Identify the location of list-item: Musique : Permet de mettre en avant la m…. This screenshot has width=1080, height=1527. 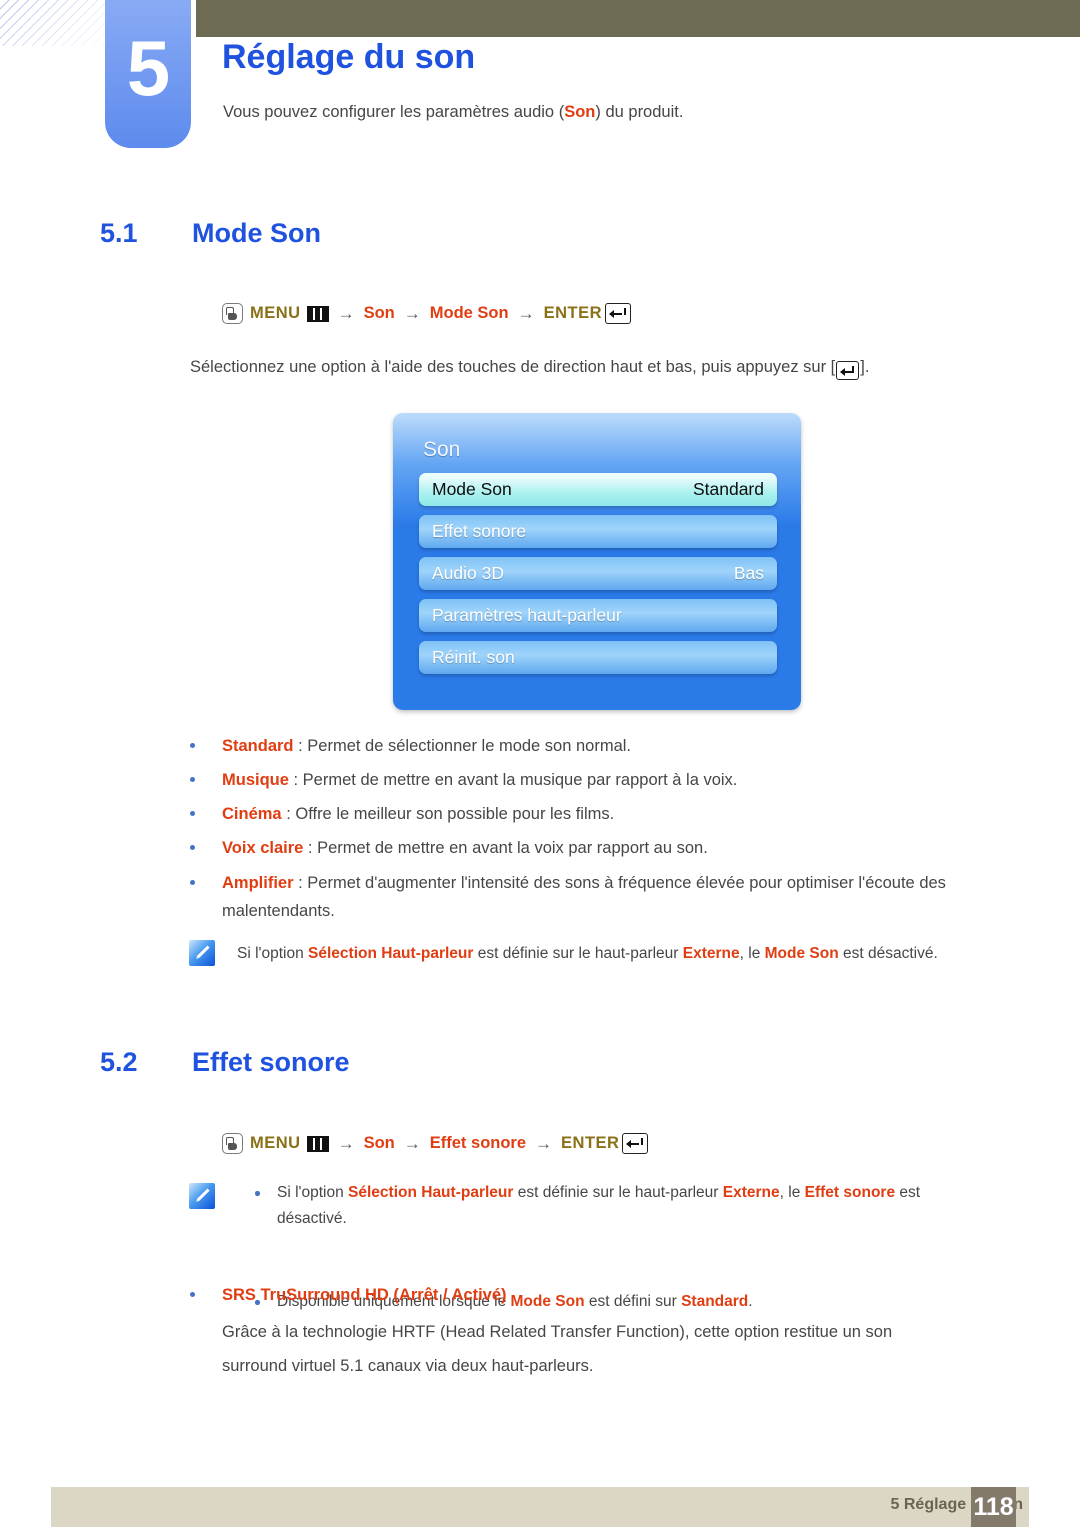
(606, 780).